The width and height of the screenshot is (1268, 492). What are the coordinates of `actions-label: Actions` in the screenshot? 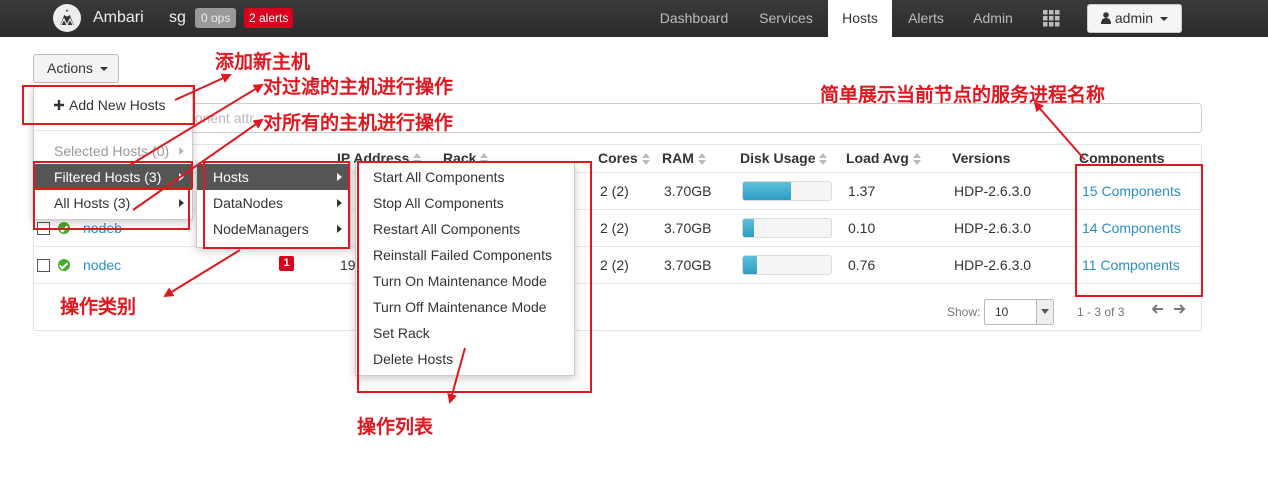 It's located at (70, 68).